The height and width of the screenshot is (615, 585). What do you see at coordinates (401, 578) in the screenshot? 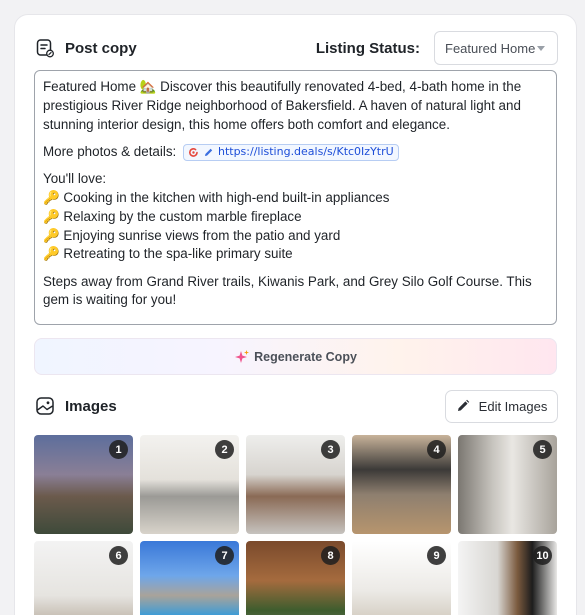
I see `image-thumbnail: 9` at bounding box center [401, 578].